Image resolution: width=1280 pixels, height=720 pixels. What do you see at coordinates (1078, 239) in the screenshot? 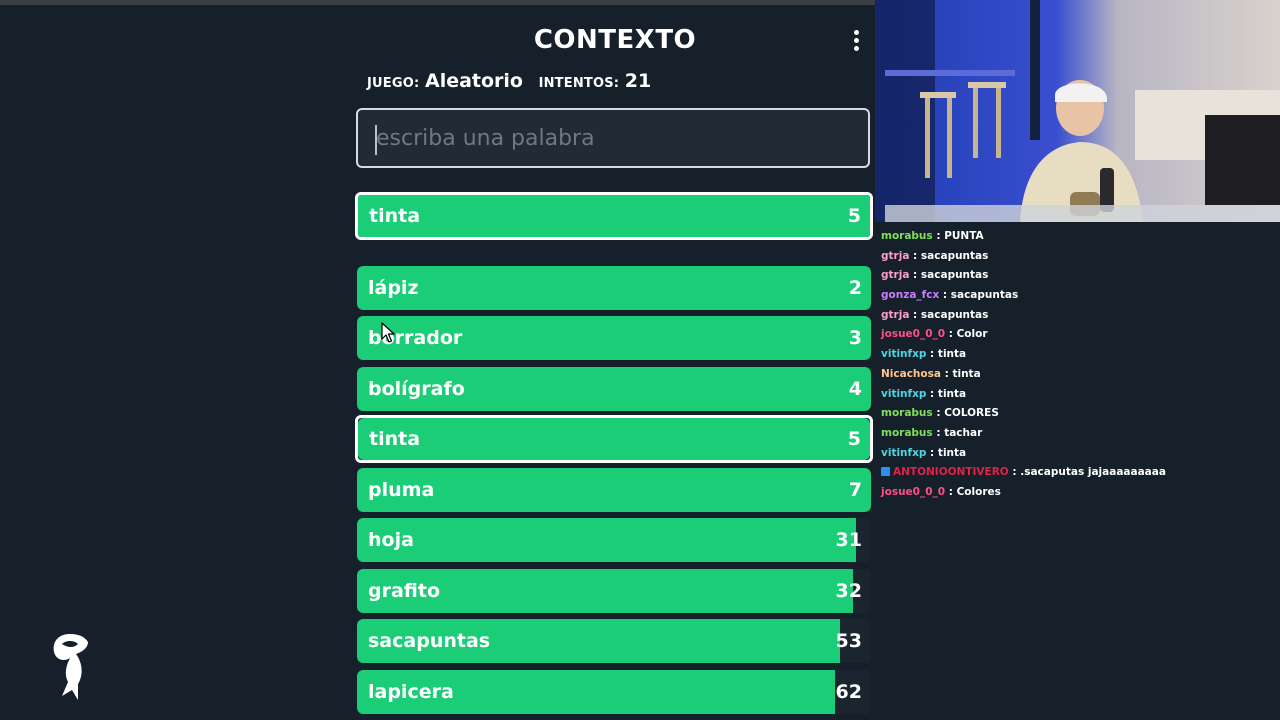
I see `chat-message: morabus : PUNTA` at bounding box center [1078, 239].